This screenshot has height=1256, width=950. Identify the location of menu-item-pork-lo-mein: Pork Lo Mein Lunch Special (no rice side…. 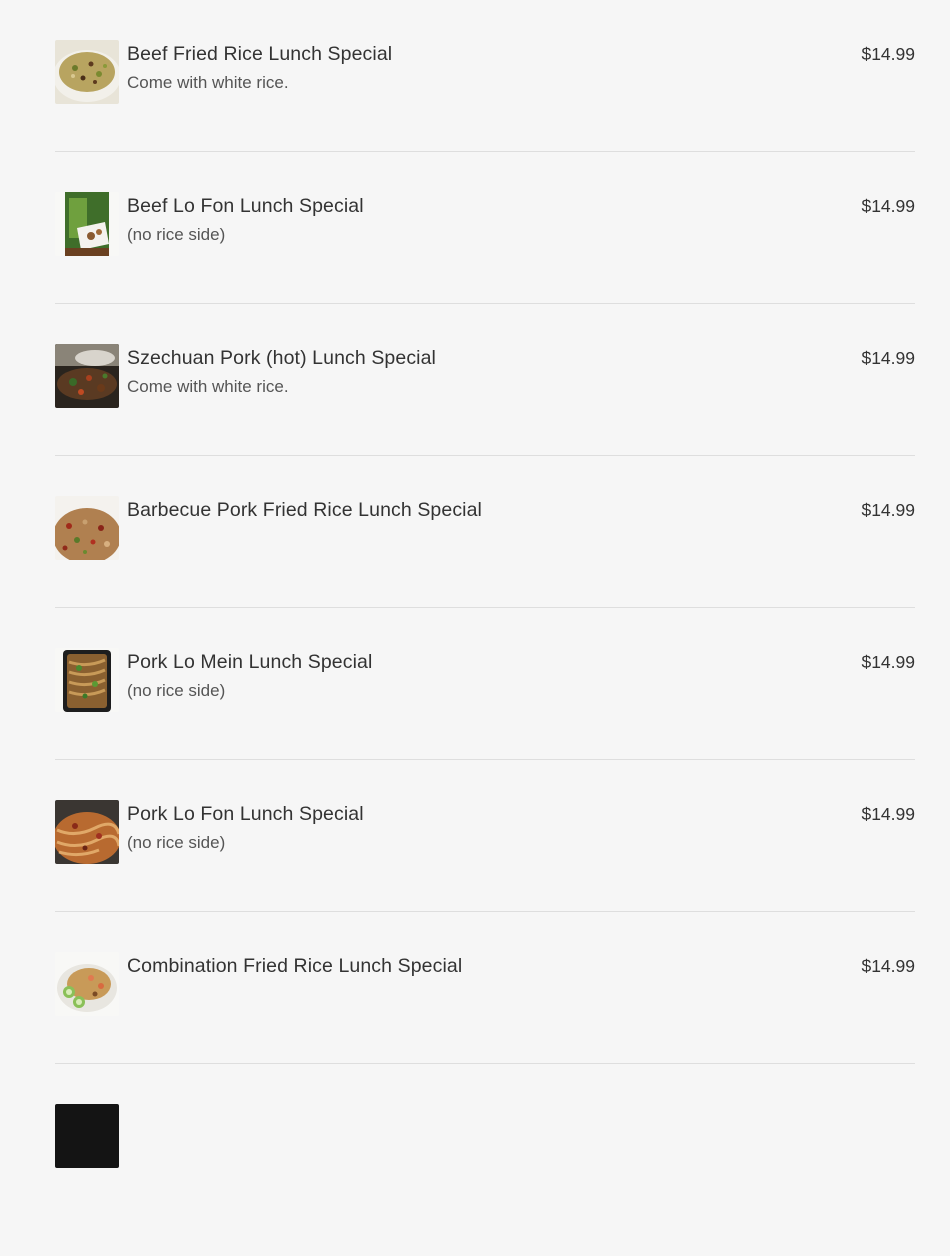
(485, 724).